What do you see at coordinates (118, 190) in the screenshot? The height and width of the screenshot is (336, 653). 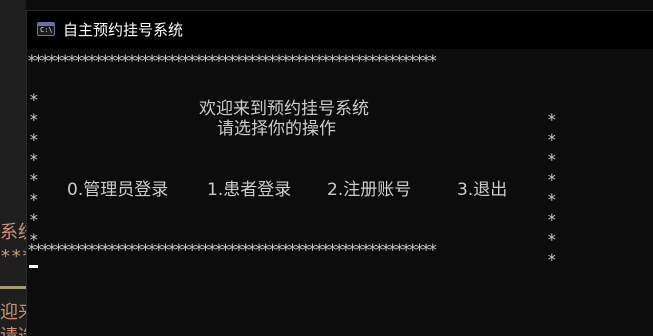 I see `menu-option-admin-login: 0.管理员登录` at bounding box center [118, 190].